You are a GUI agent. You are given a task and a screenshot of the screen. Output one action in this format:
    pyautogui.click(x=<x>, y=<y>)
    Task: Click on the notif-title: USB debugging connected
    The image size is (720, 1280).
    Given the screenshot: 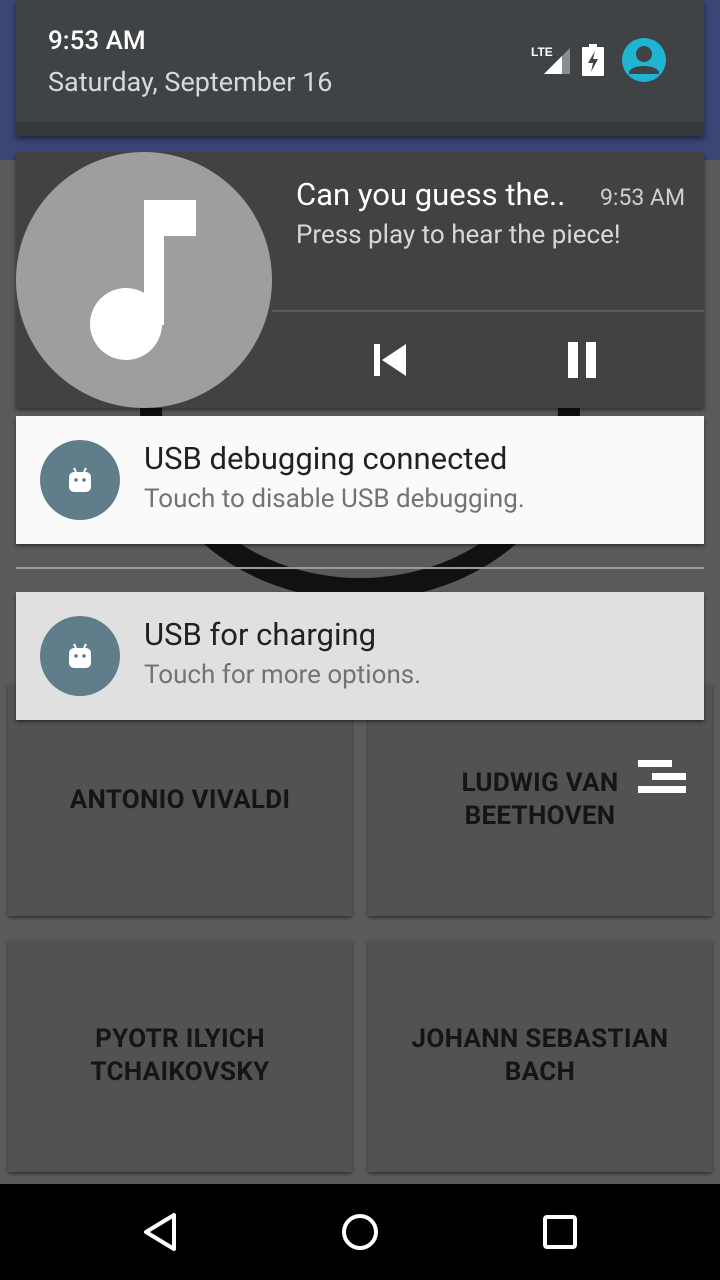 What is the action you would take?
    pyautogui.click(x=326, y=458)
    